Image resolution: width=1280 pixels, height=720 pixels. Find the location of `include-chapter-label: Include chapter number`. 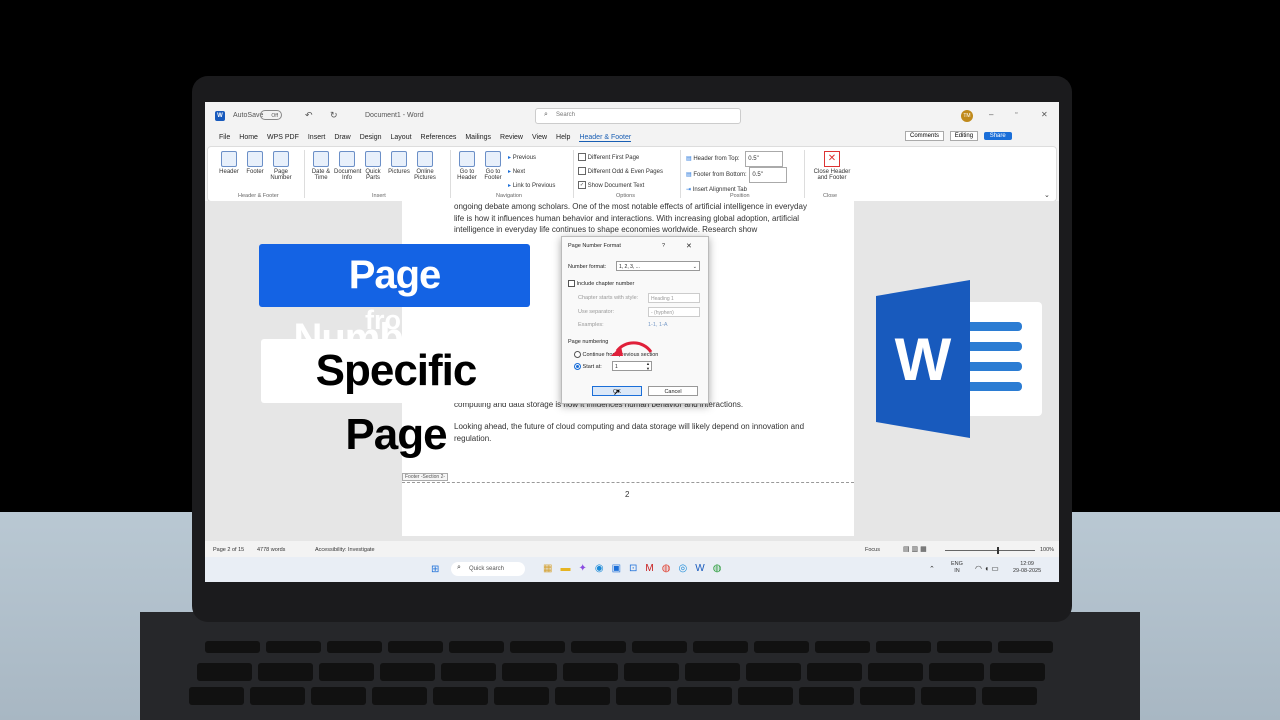

include-chapter-label: Include chapter number is located at coordinates (605, 283).